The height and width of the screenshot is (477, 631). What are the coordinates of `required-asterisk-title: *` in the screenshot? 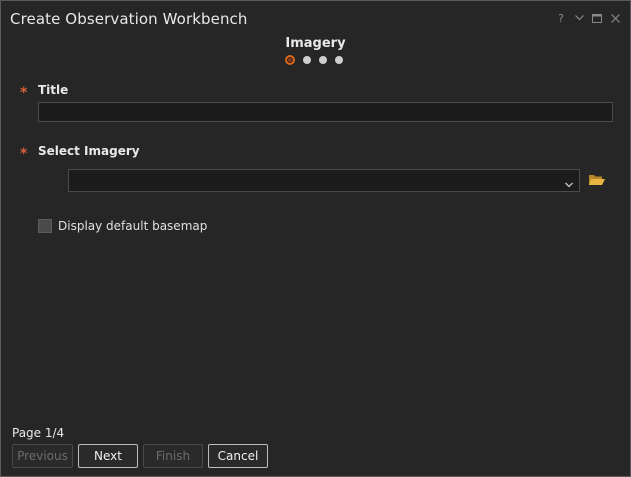 It's located at (24, 93).